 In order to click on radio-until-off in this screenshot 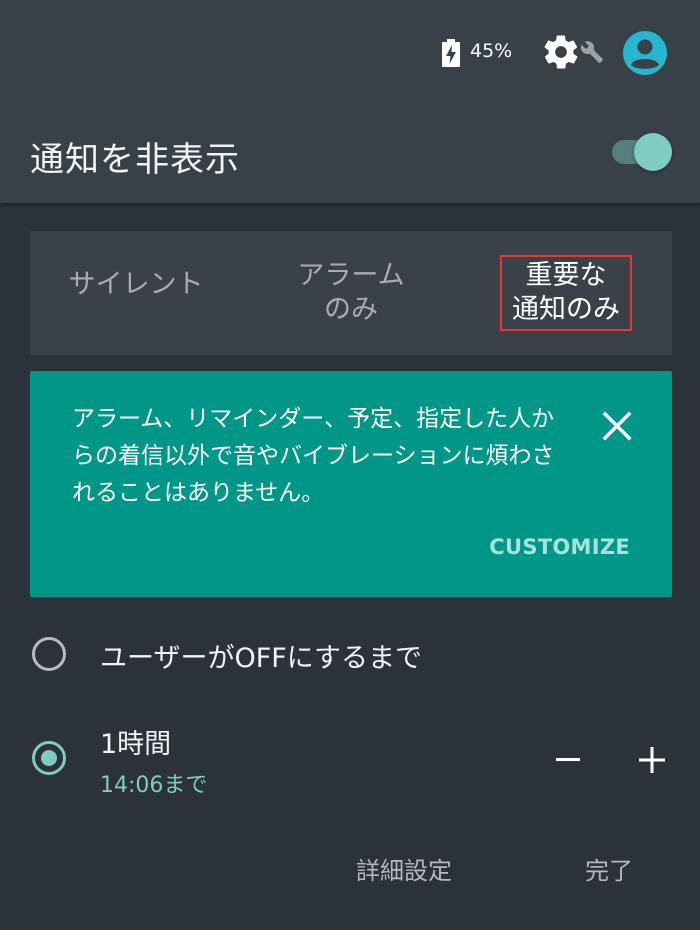, I will do `click(49, 654)`.